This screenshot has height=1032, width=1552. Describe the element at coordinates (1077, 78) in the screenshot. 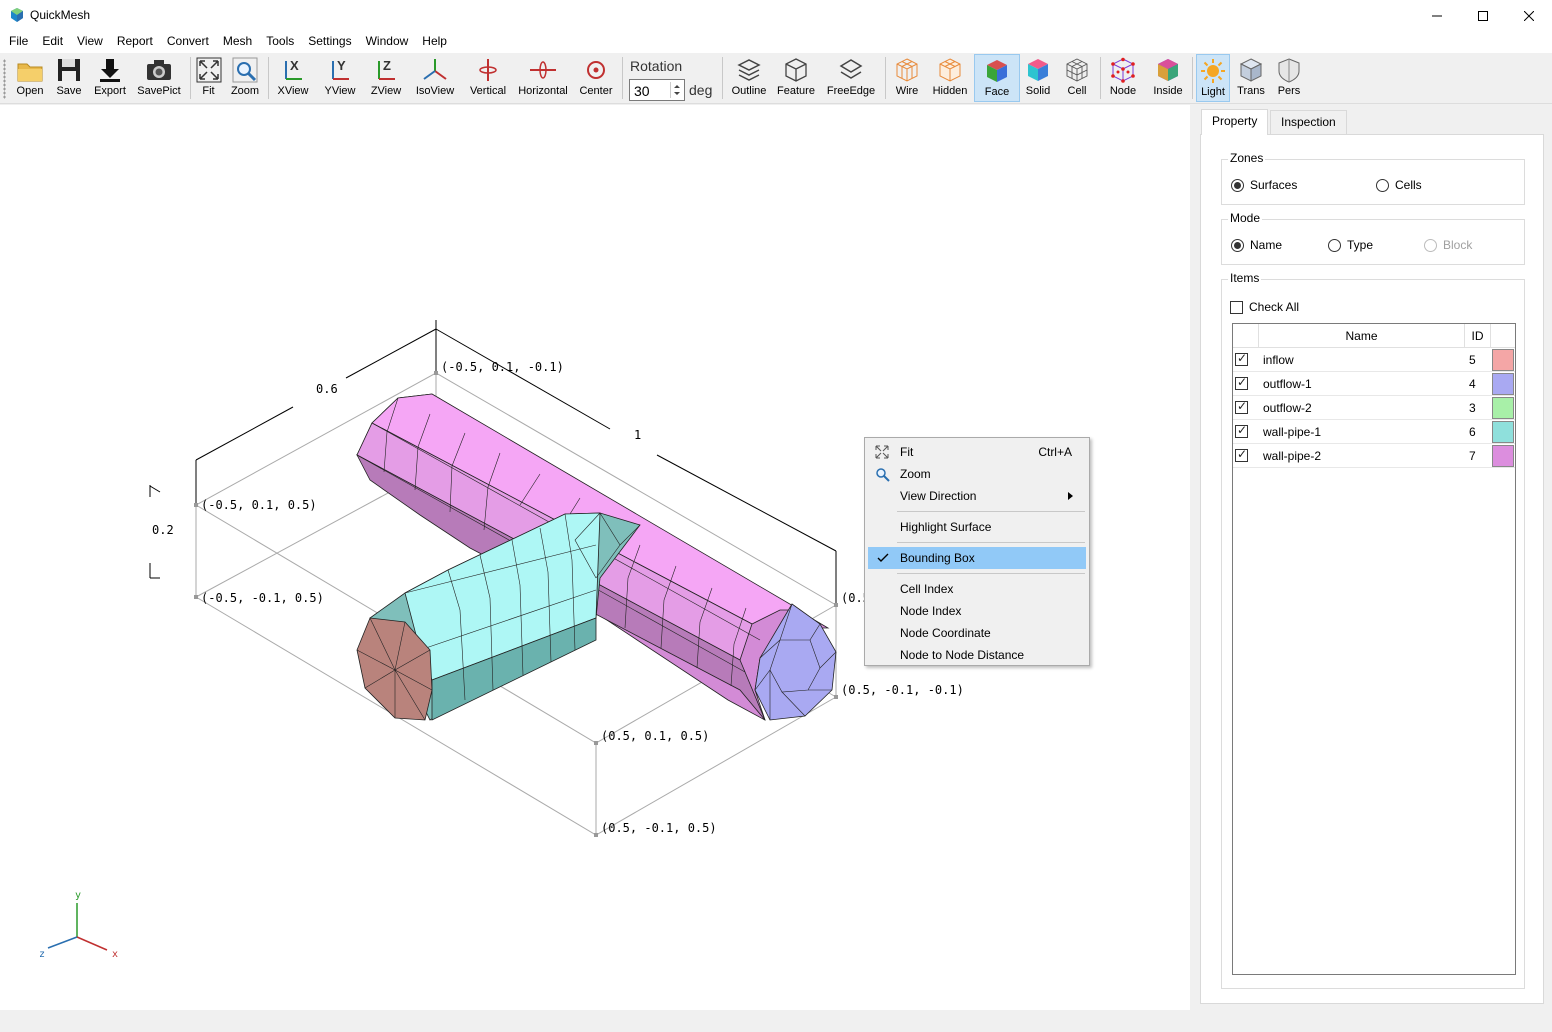

I see `cell-button: Cell` at that location.